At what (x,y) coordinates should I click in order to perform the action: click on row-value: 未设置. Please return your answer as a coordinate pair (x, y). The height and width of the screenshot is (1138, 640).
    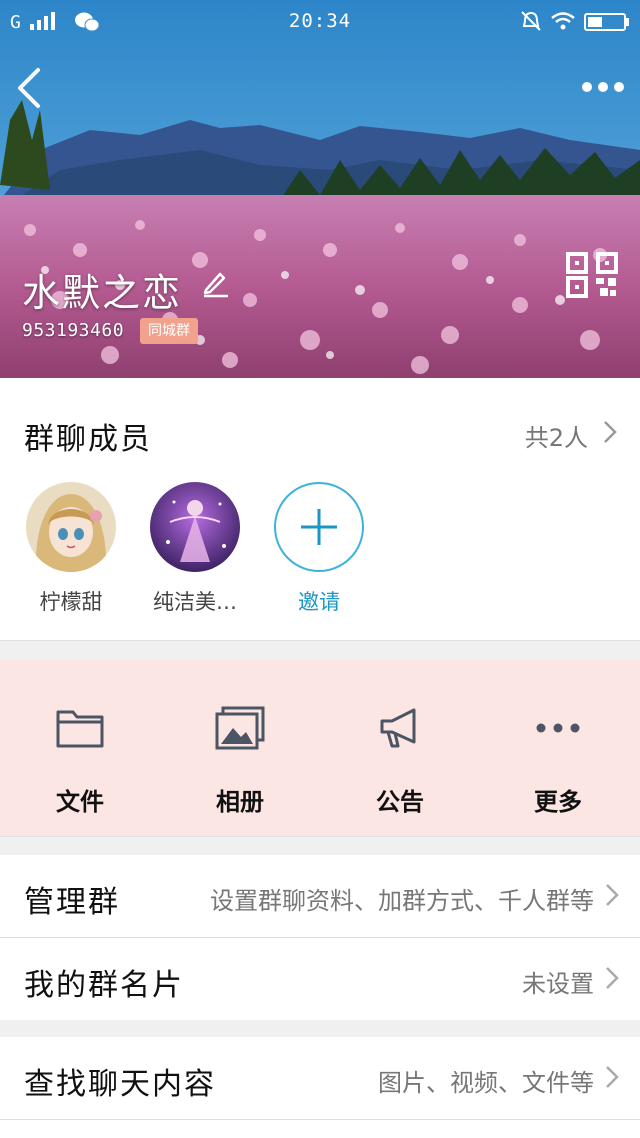
    Looking at the image, I should click on (558, 984).